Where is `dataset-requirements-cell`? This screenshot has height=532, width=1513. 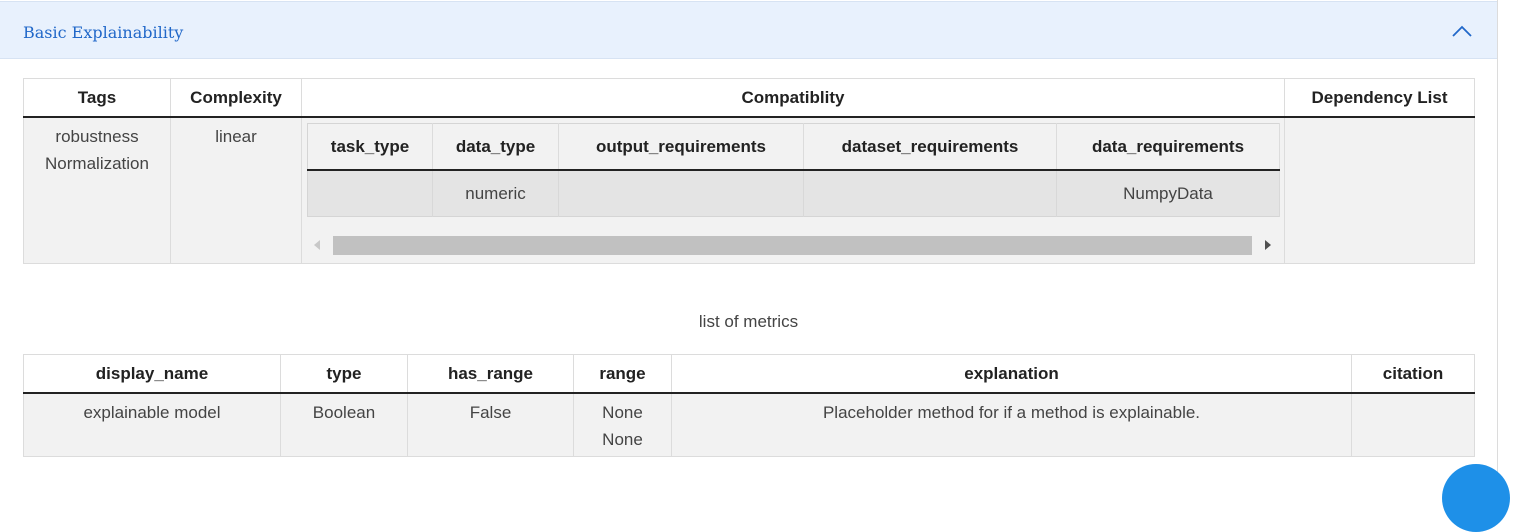
dataset-requirements-cell is located at coordinates (930, 193).